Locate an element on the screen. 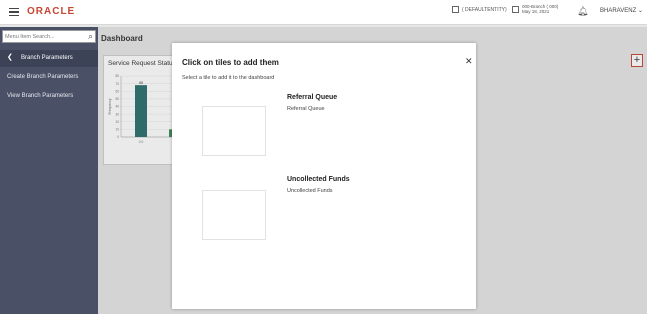 This screenshot has height=314, width=647. branch-date: May 18, 2021 is located at coordinates (536, 11).